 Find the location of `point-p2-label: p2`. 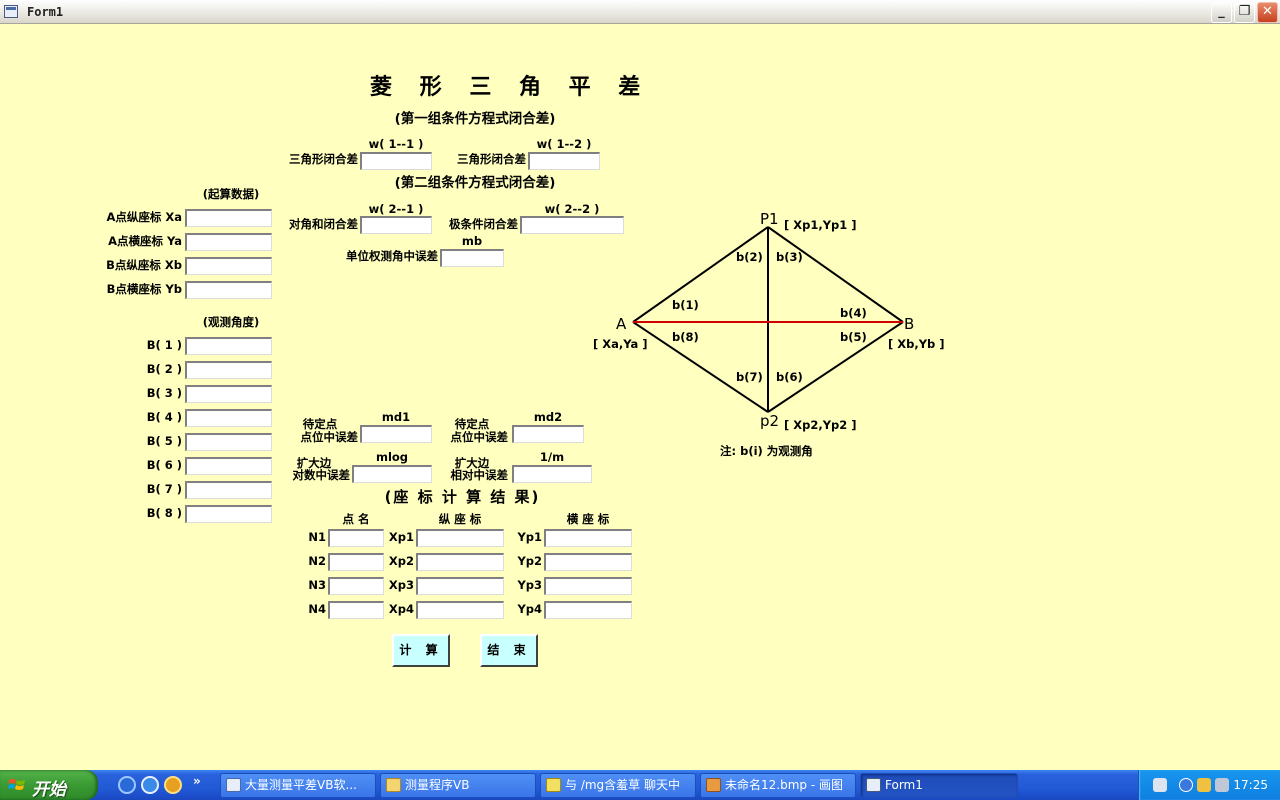

point-p2-label: p2 is located at coordinates (770, 421).